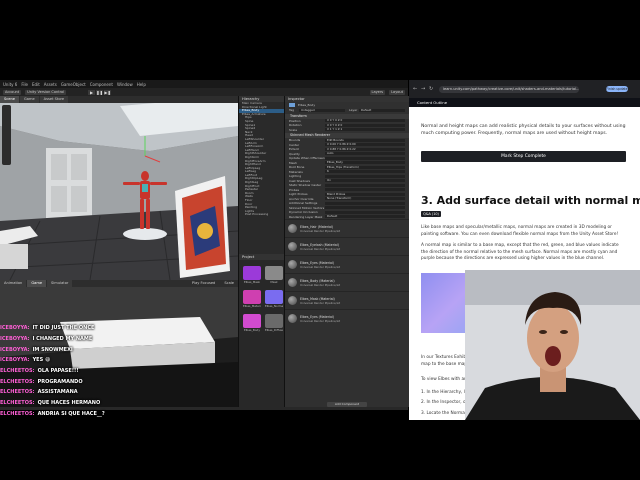  What do you see at coordinates (9, 99) in the screenshot?
I see `tab-scene: Scene` at bounding box center [9, 99].